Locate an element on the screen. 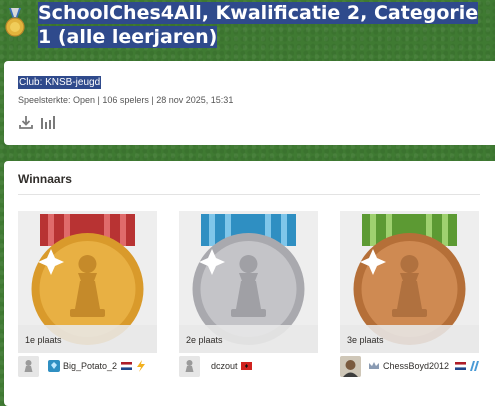  photo-avatar-icon is located at coordinates (350, 366).